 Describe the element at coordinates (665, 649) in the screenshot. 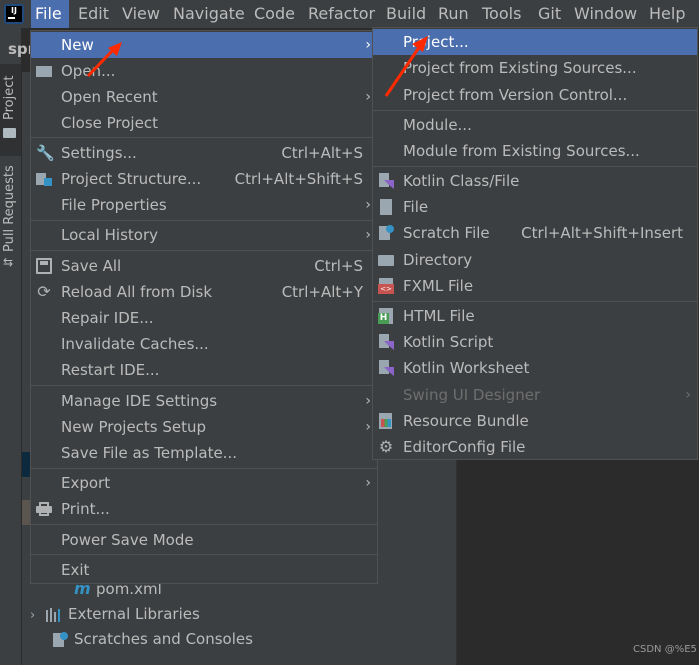

I see `watermark: CSDN @%E5` at that location.